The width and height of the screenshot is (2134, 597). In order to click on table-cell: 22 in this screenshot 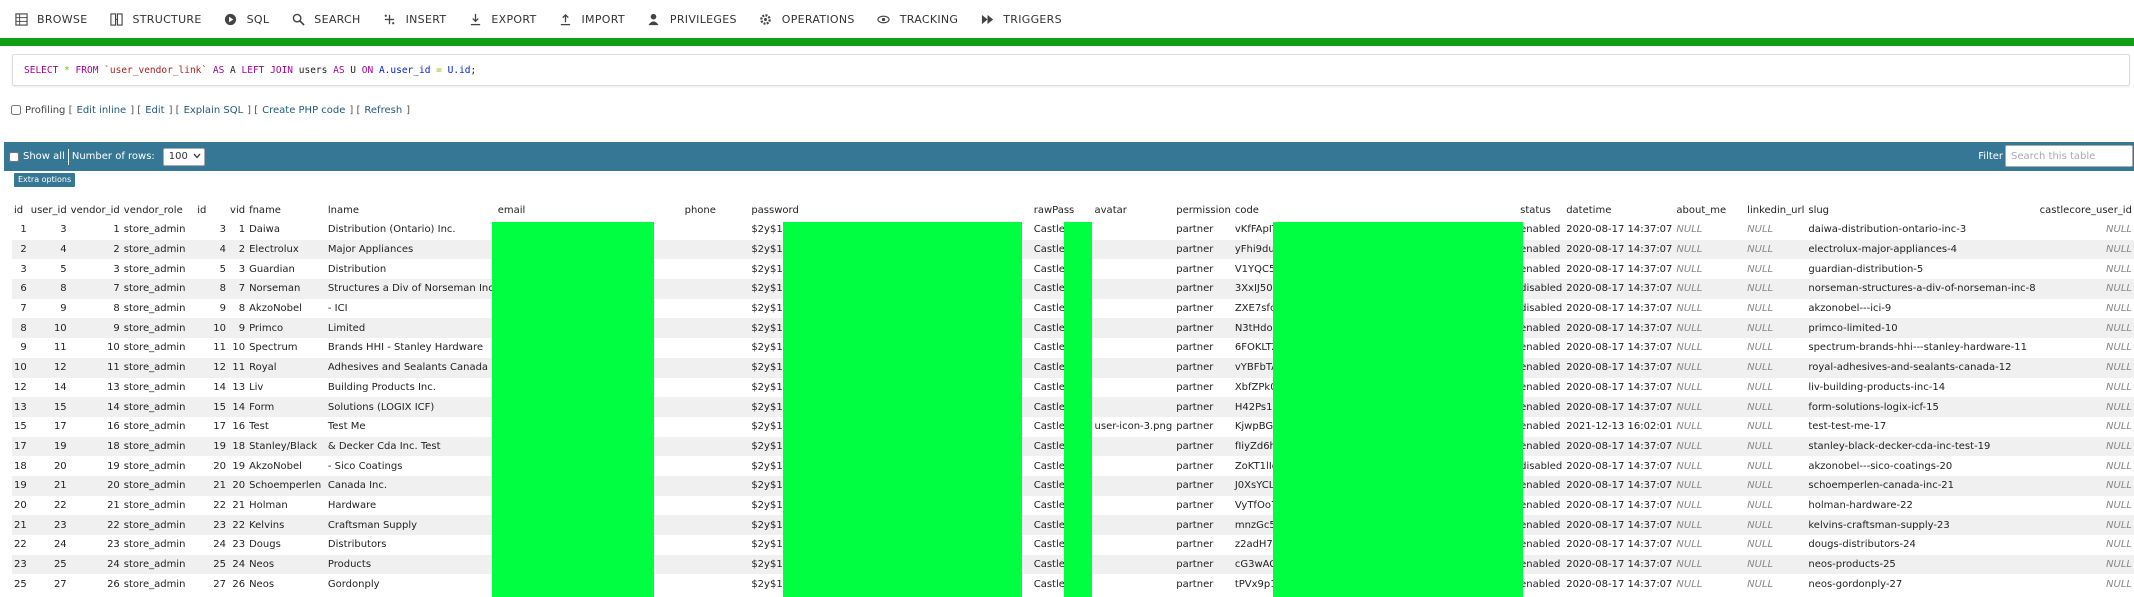, I will do `click(238, 525)`.